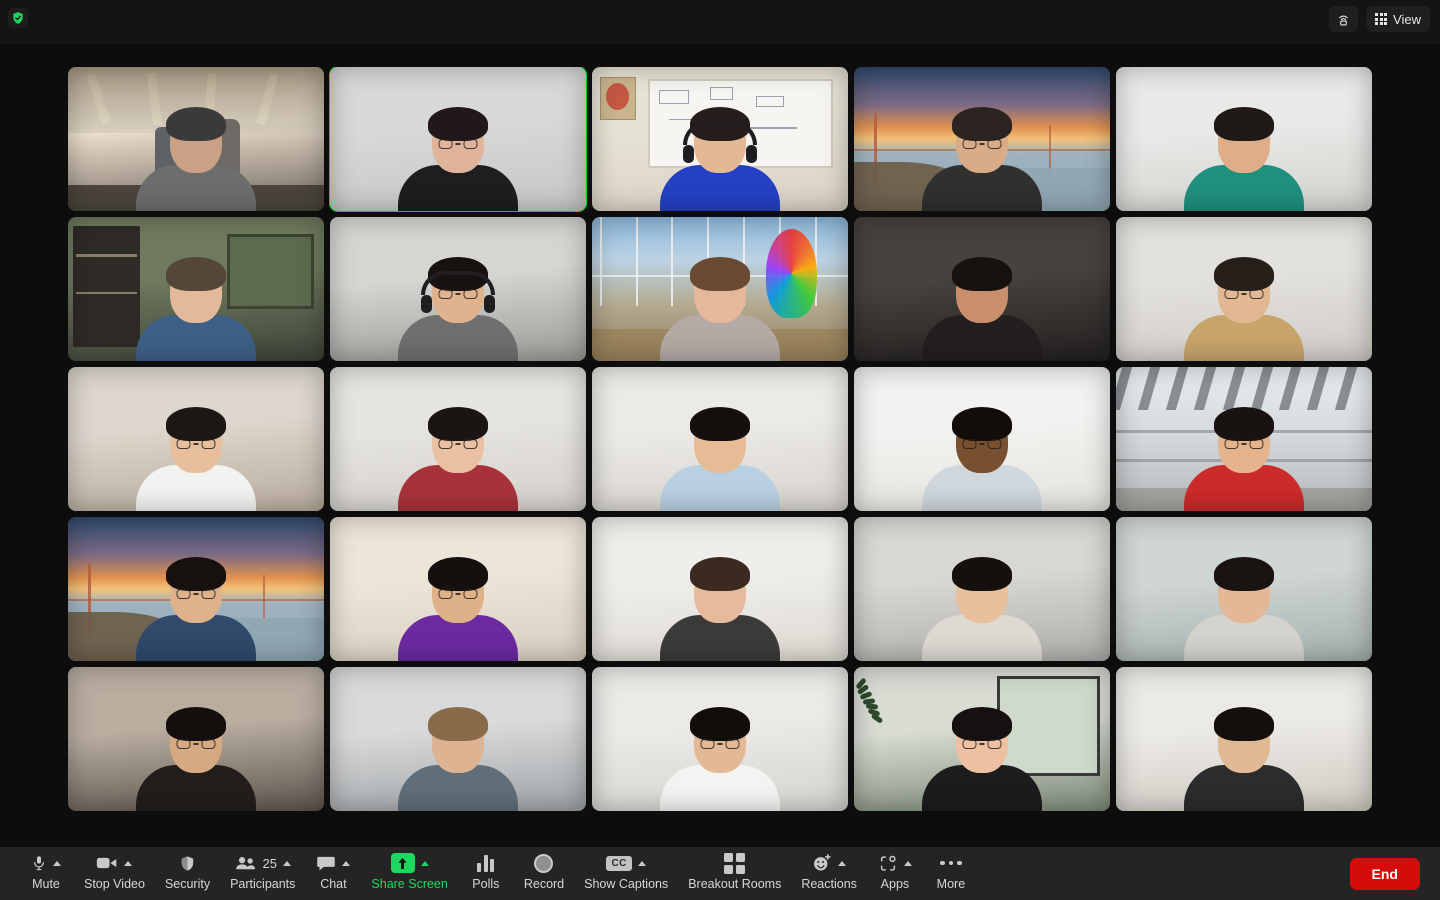 The width and height of the screenshot is (1440, 900). I want to click on shield-icon, so click(187, 863).